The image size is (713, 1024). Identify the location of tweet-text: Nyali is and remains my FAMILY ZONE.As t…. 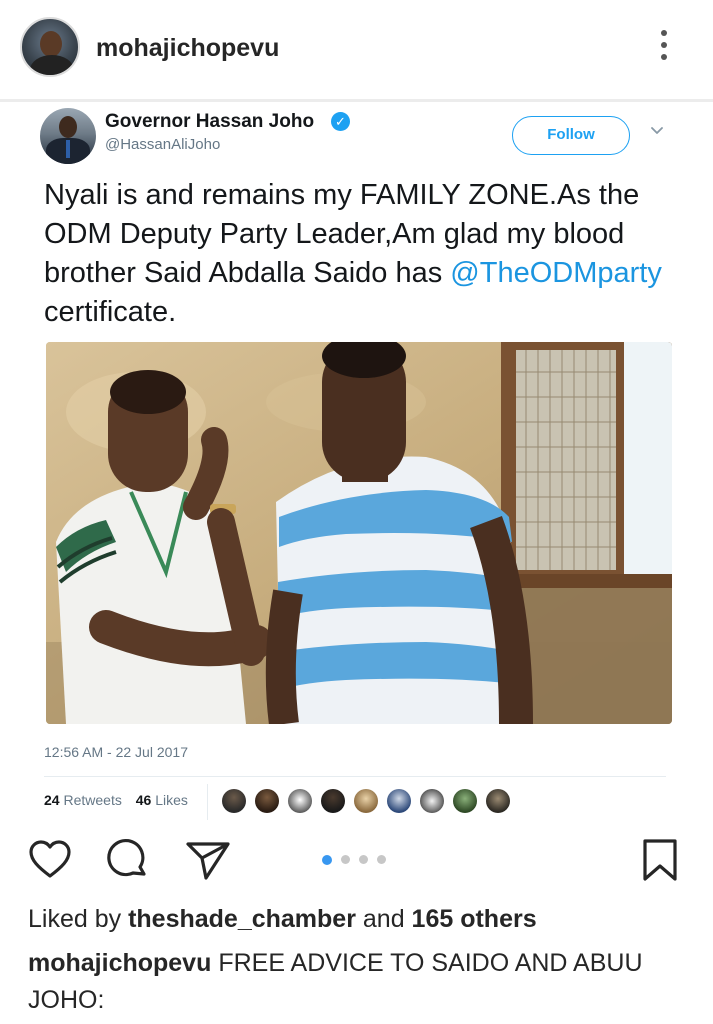
(354, 254).